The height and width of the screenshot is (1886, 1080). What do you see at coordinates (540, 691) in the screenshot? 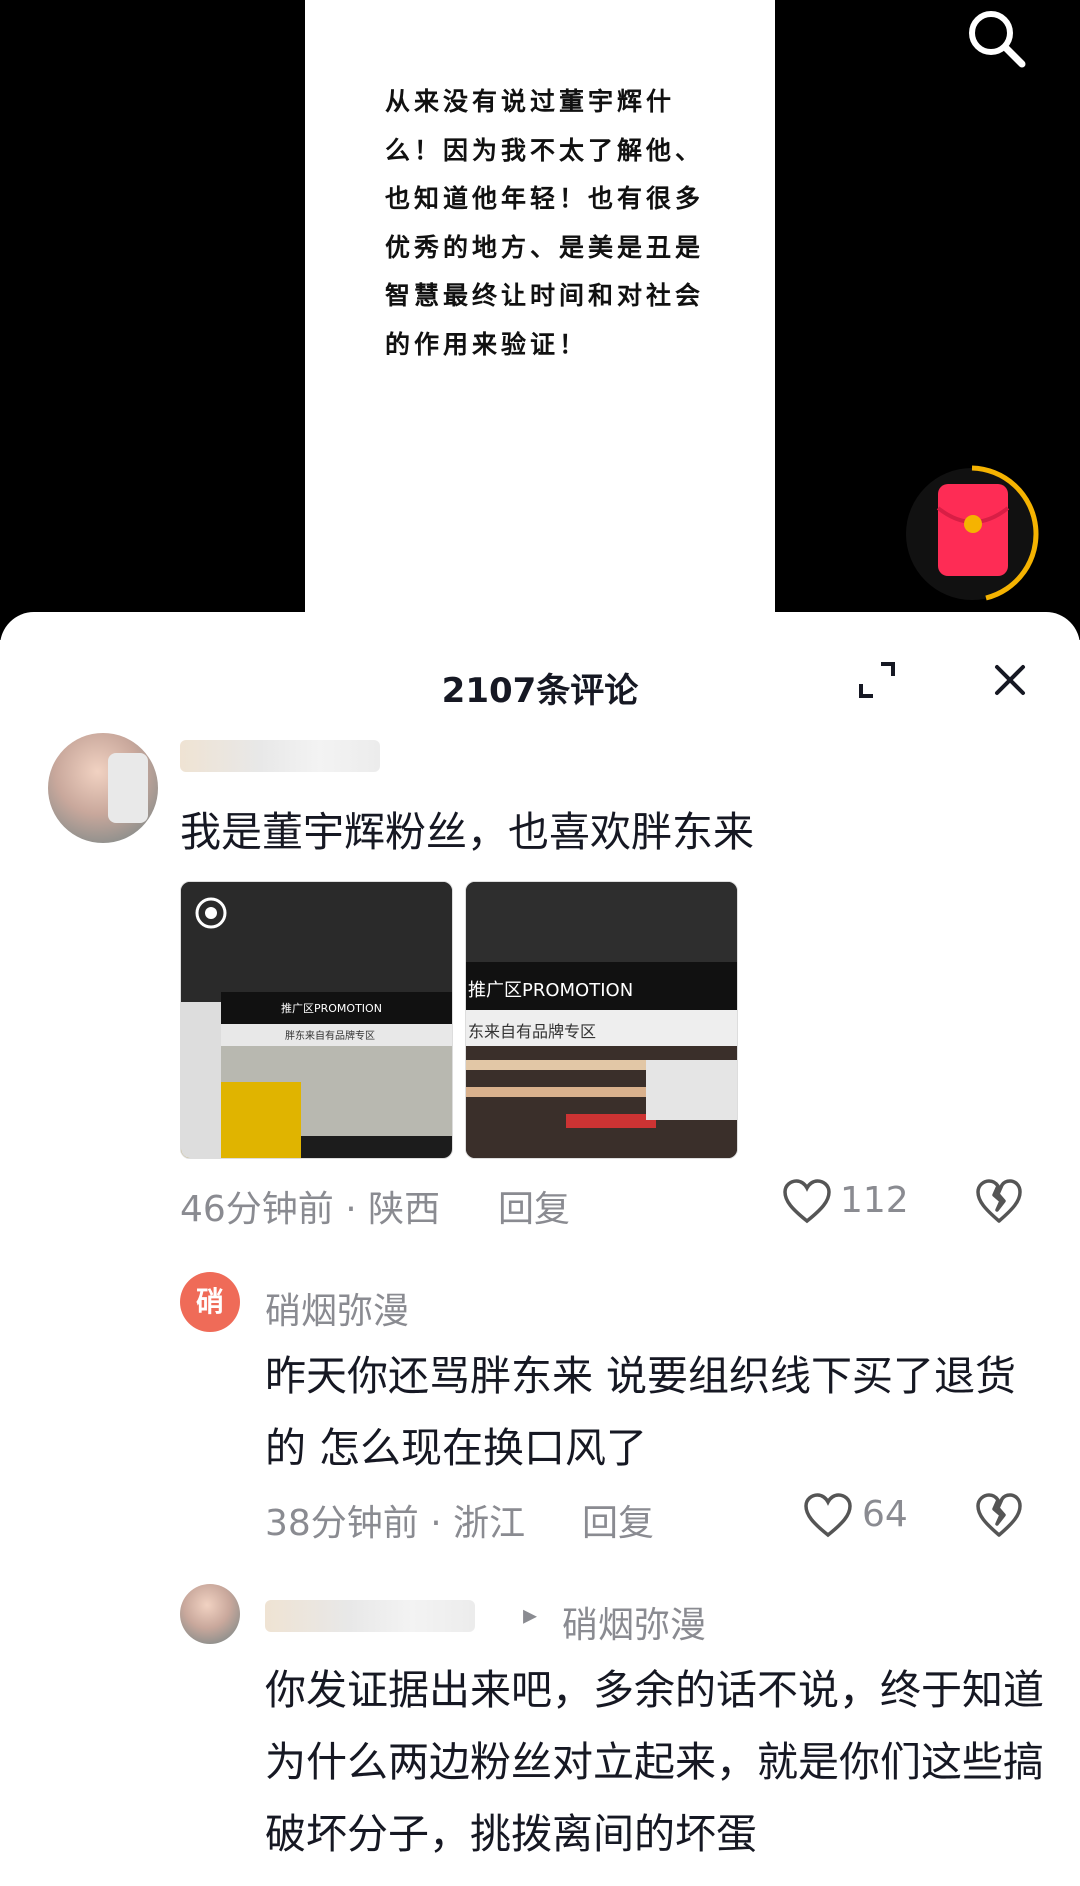
I see `comment-count-title: 2107条评论` at bounding box center [540, 691].